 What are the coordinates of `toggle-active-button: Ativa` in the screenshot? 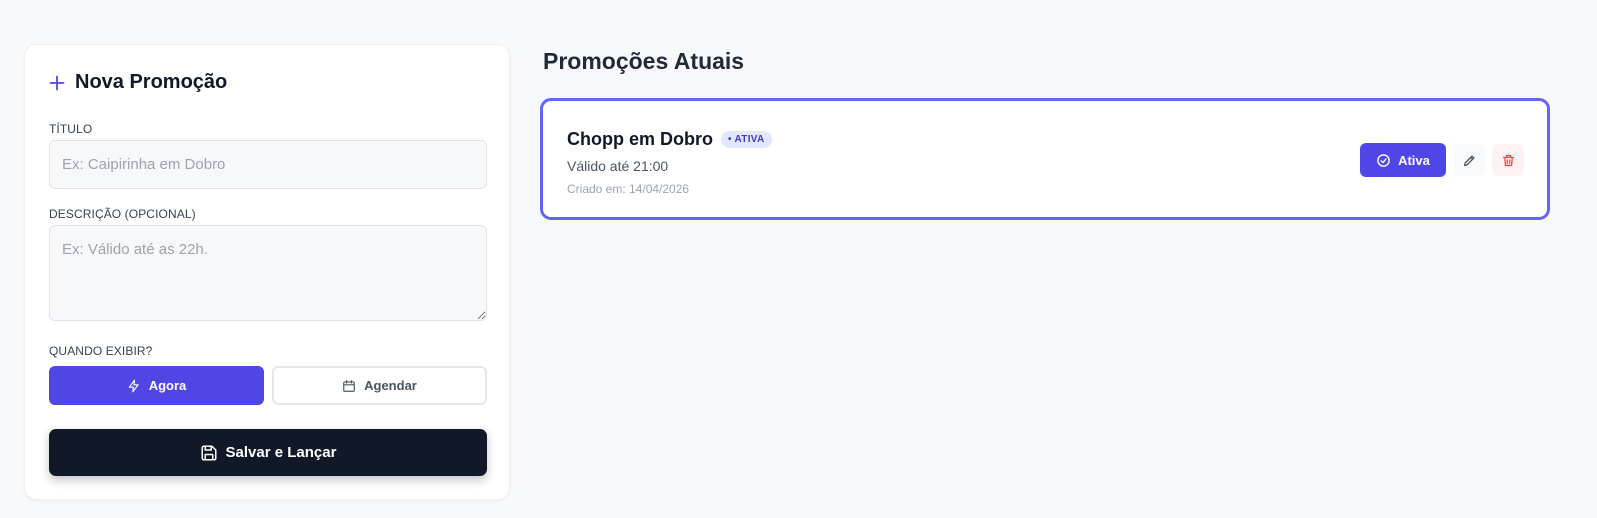 It's located at (1403, 160).